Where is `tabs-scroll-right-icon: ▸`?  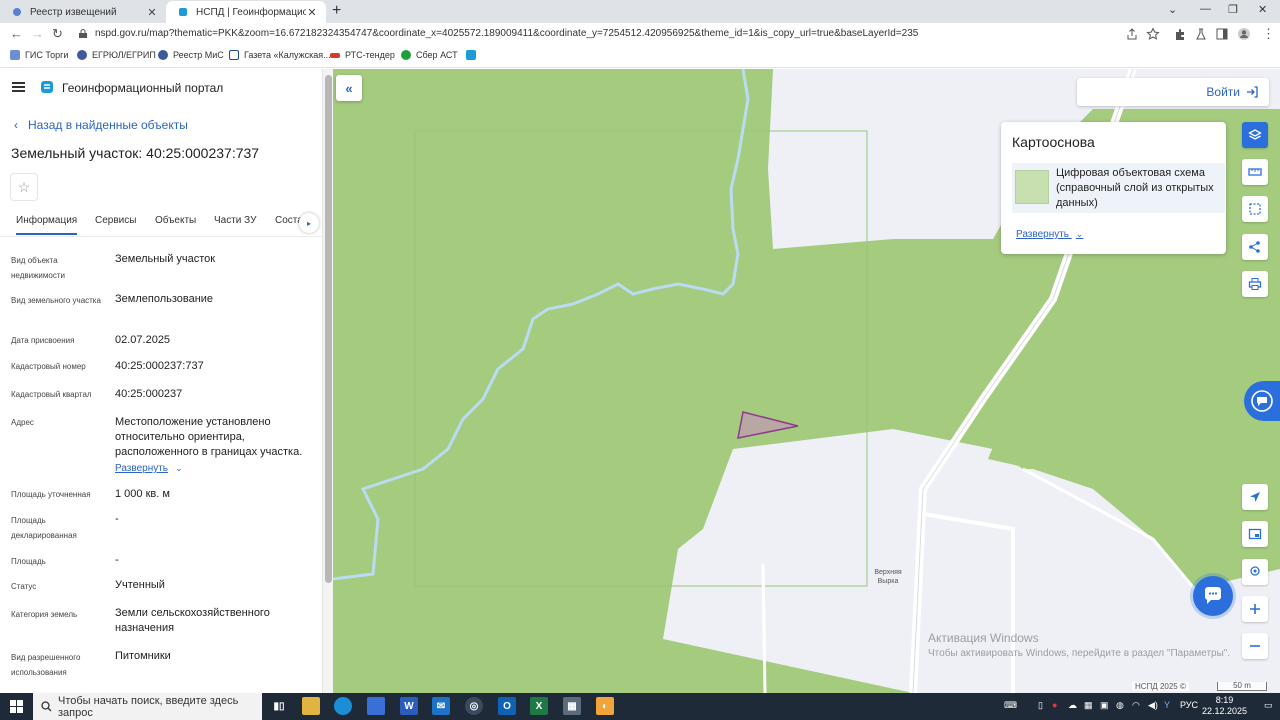
tabs-scroll-right-icon: ▸ is located at coordinates (309, 223).